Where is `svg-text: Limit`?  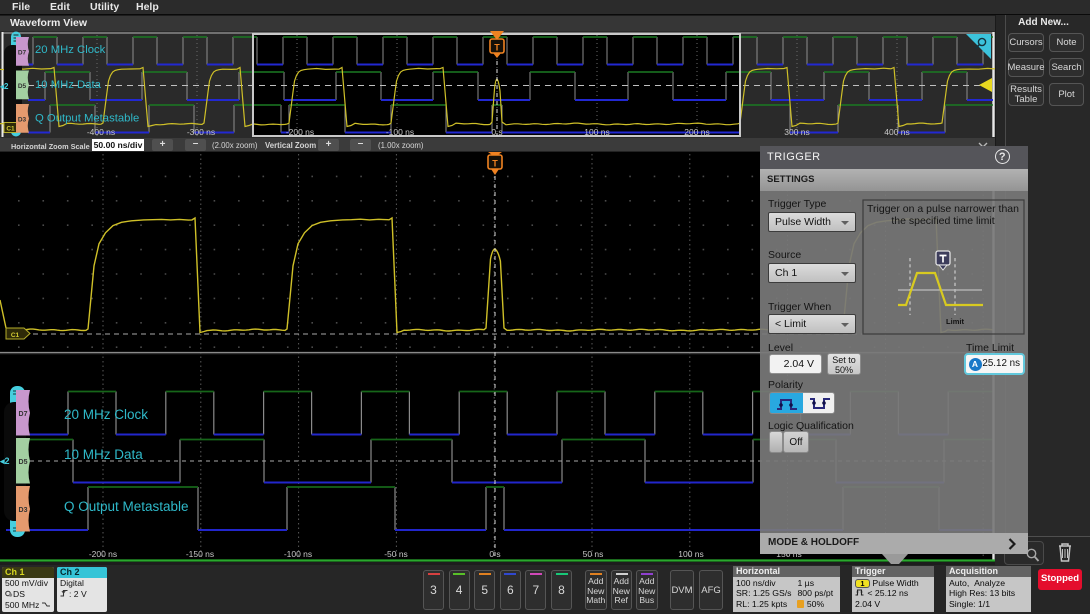
svg-text: Limit is located at coordinates (955, 321).